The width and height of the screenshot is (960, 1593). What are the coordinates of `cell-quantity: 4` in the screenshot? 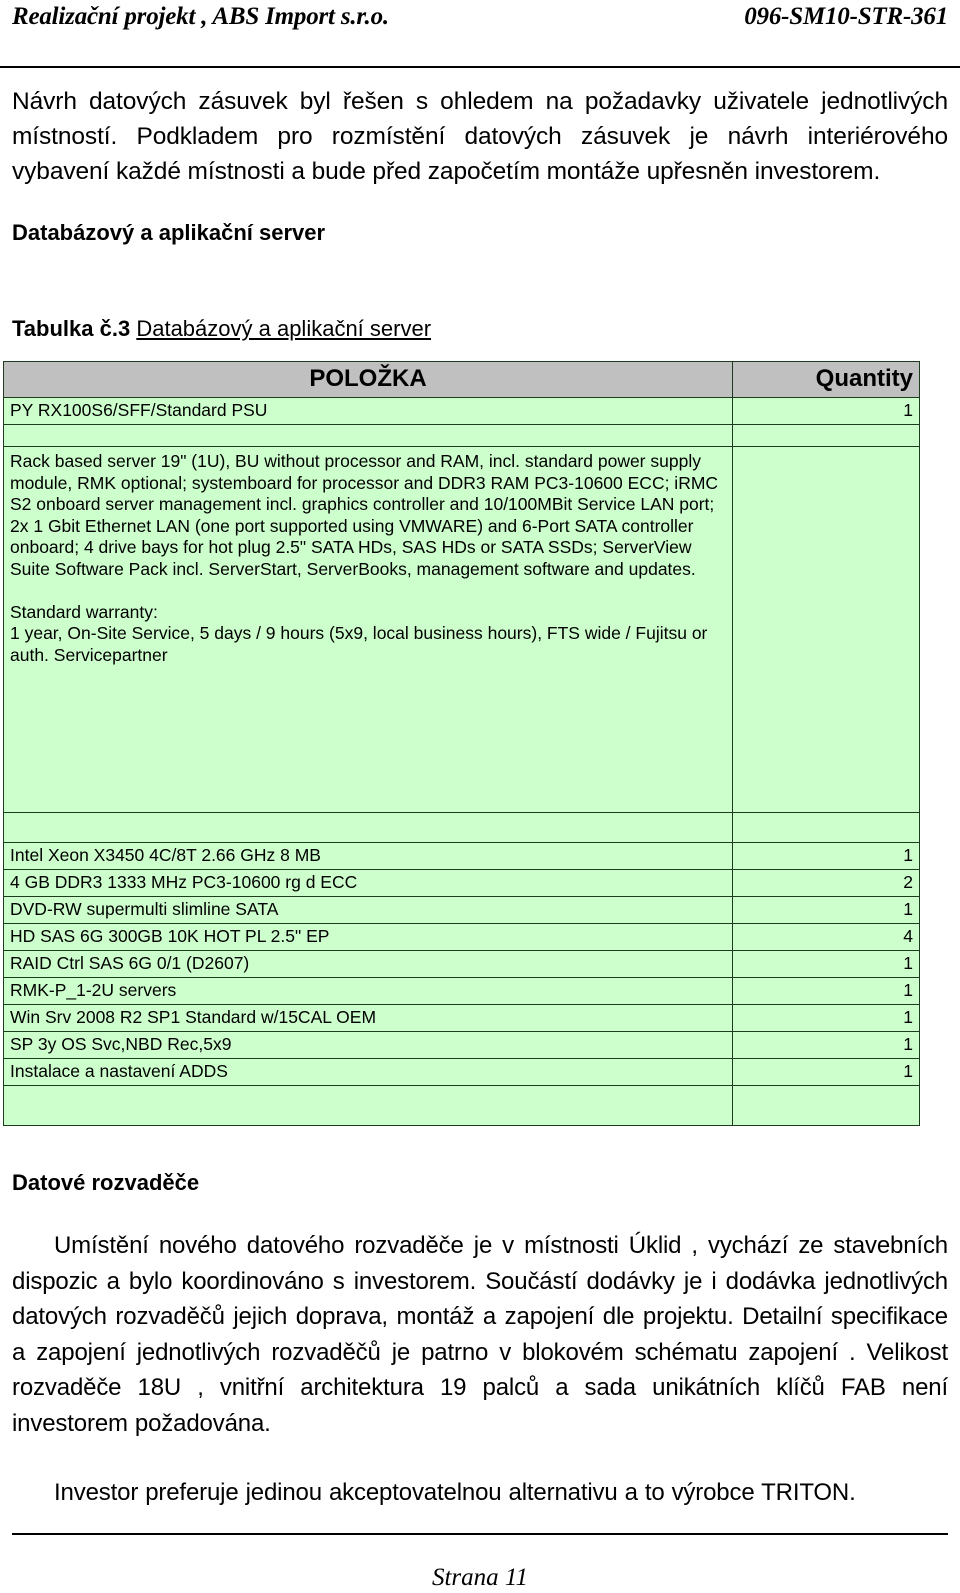 It's located at (826, 937).